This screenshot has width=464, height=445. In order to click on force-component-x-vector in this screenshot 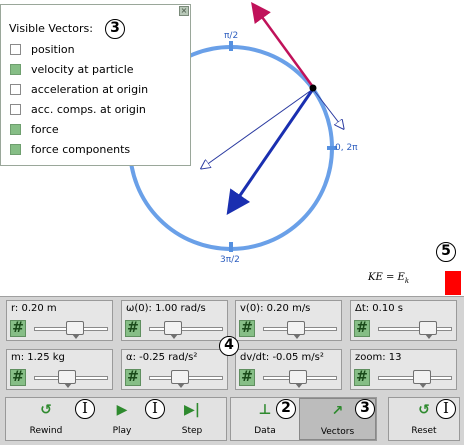, I will do `click(258, 128)`.